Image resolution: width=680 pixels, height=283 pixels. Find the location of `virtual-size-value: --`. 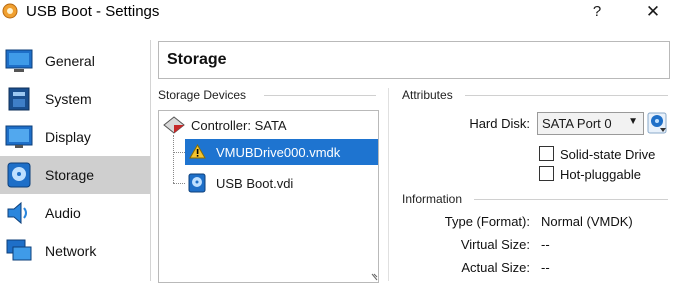

virtual-size-value: -- is located at coordinates (545, 244).